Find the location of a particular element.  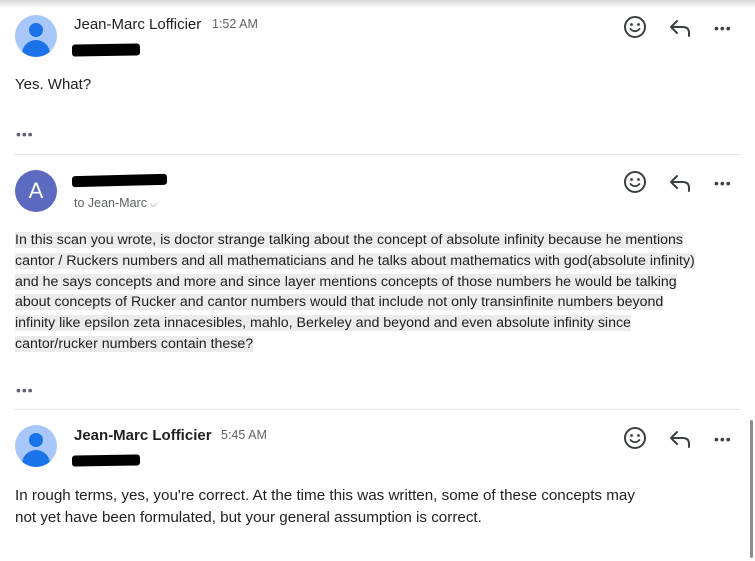

sender-avatar: A is located at coordinates (36, 191).